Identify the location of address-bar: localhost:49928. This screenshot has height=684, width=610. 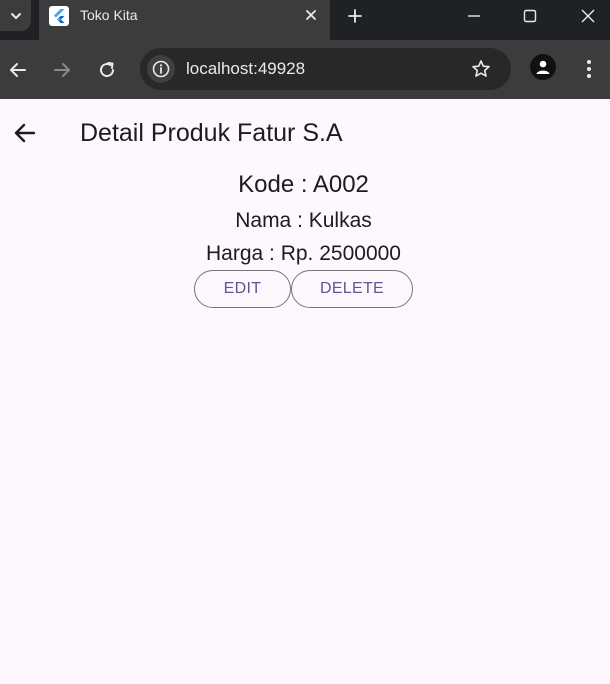
(325, 69).